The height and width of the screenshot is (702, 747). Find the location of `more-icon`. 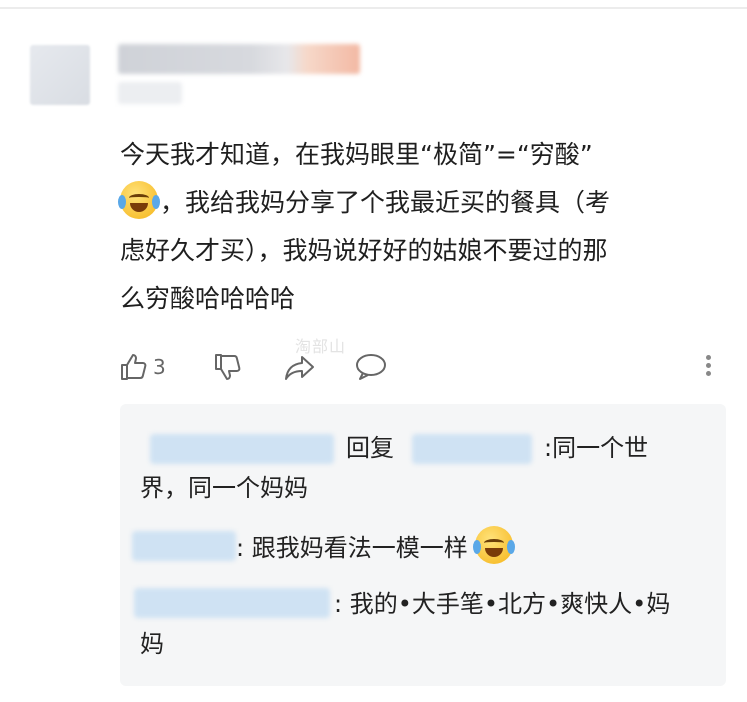

more-icon is located at coordinates (708, 367).